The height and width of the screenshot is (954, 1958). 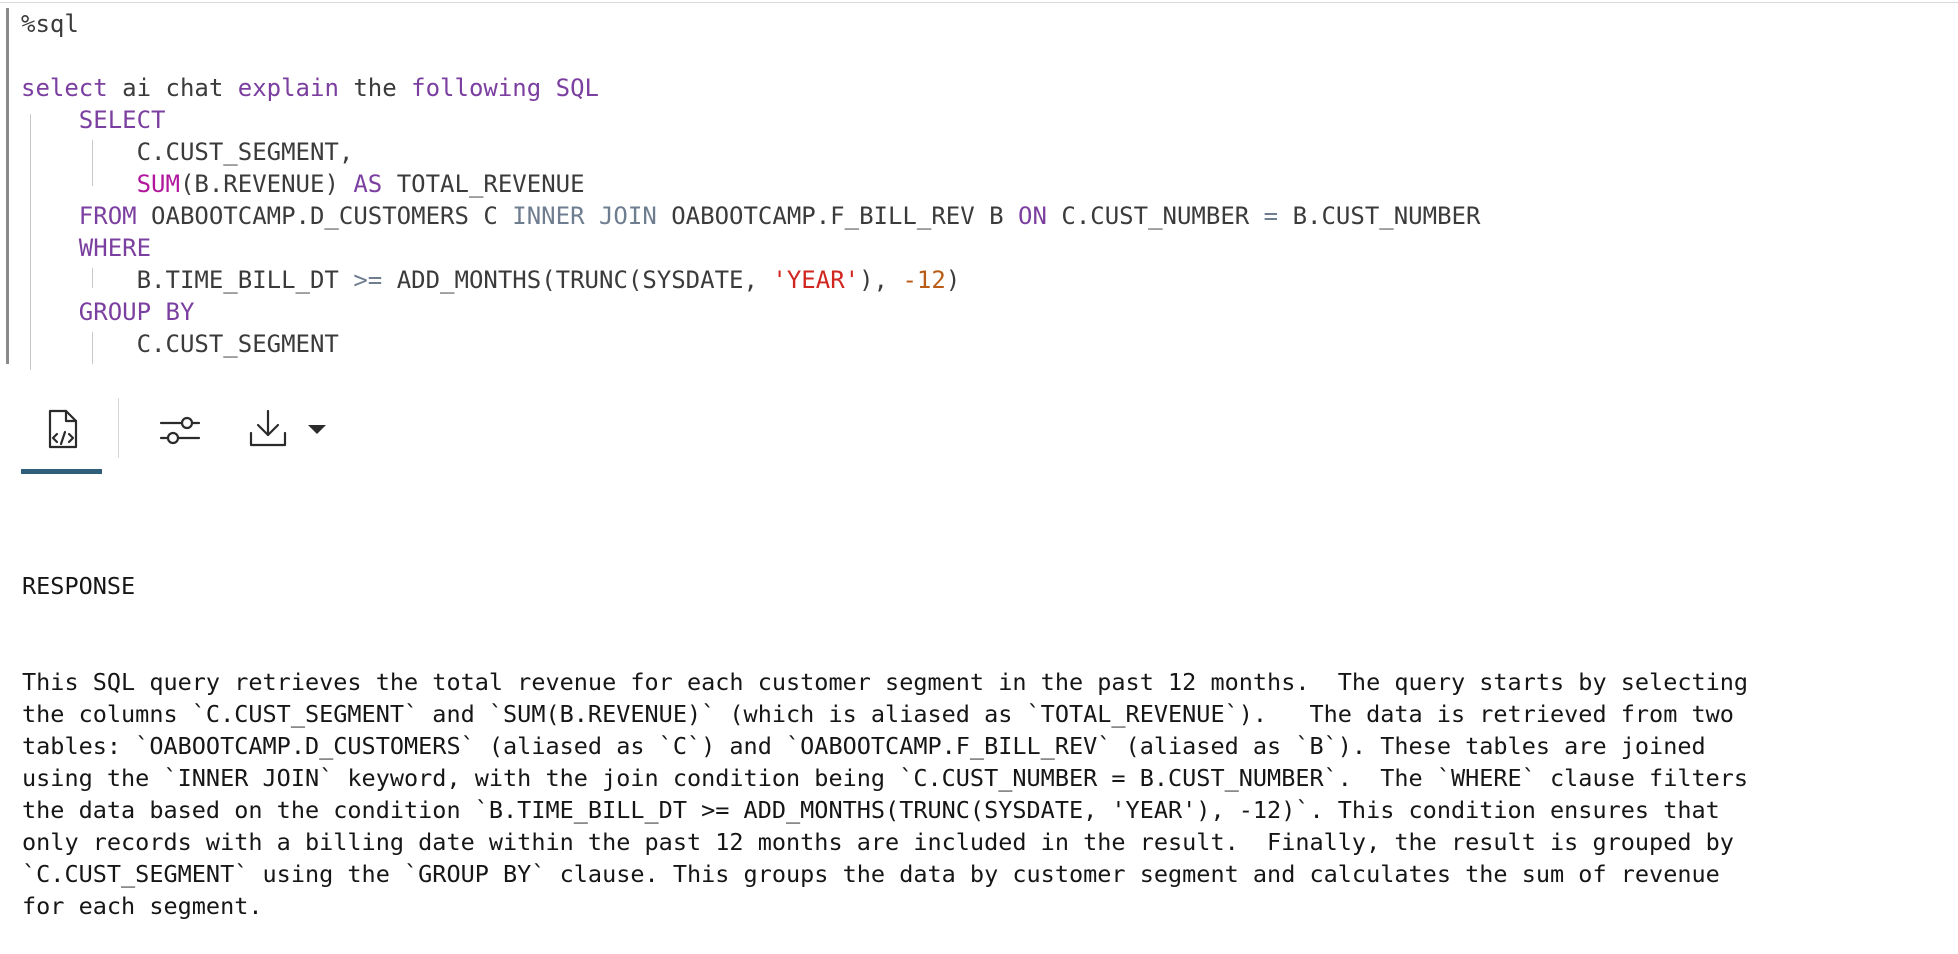 I want to click on settings-button, so click(x=180, y=430).